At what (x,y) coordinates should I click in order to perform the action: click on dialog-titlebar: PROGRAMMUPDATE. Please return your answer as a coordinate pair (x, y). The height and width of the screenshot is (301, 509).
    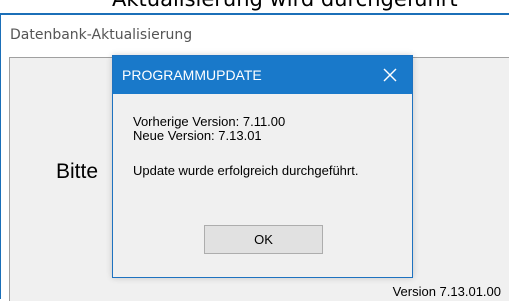
    Looking at the image, I should click on (262, 75).